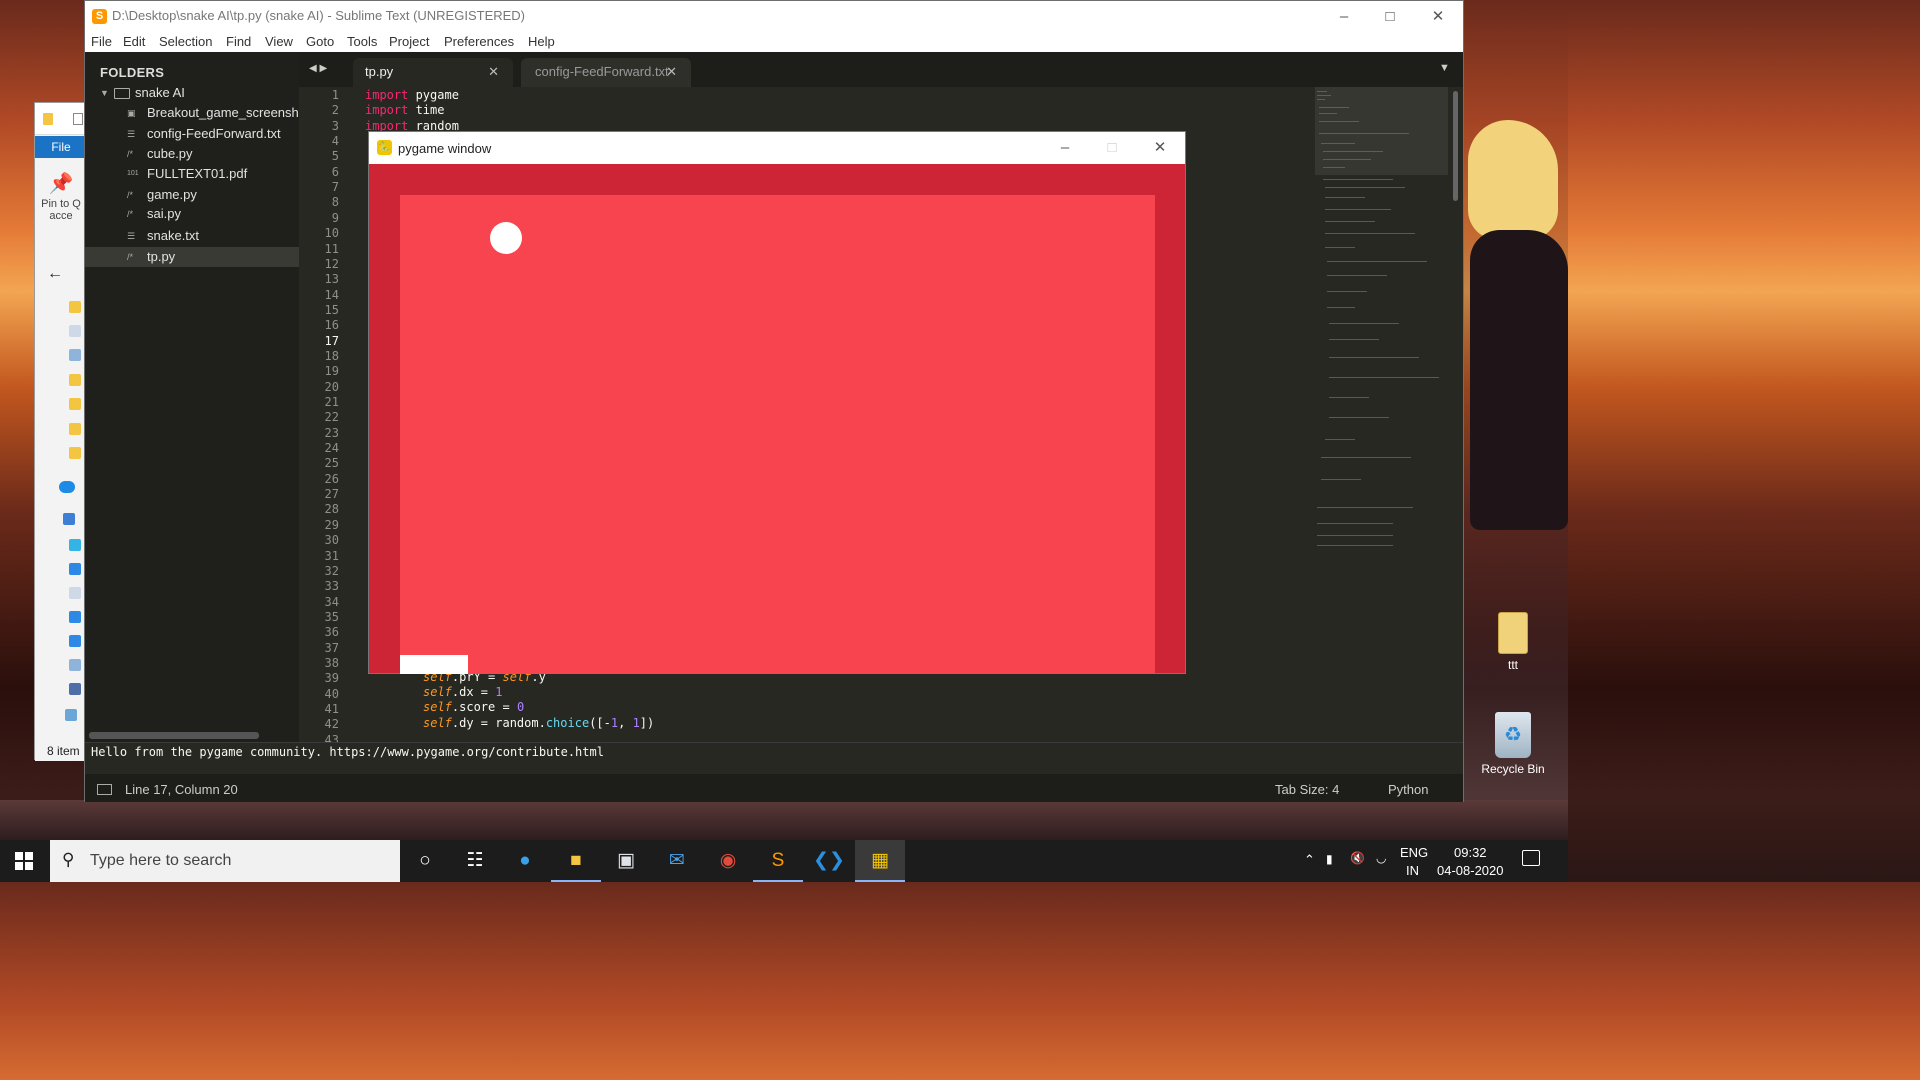  I want to click on code-line: self.score = 0, so click(474, 707).